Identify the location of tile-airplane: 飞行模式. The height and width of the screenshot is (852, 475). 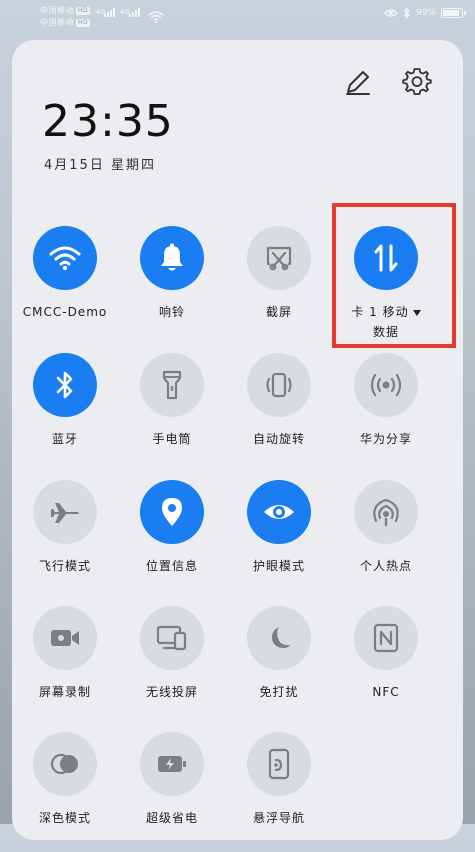
(65, 540).